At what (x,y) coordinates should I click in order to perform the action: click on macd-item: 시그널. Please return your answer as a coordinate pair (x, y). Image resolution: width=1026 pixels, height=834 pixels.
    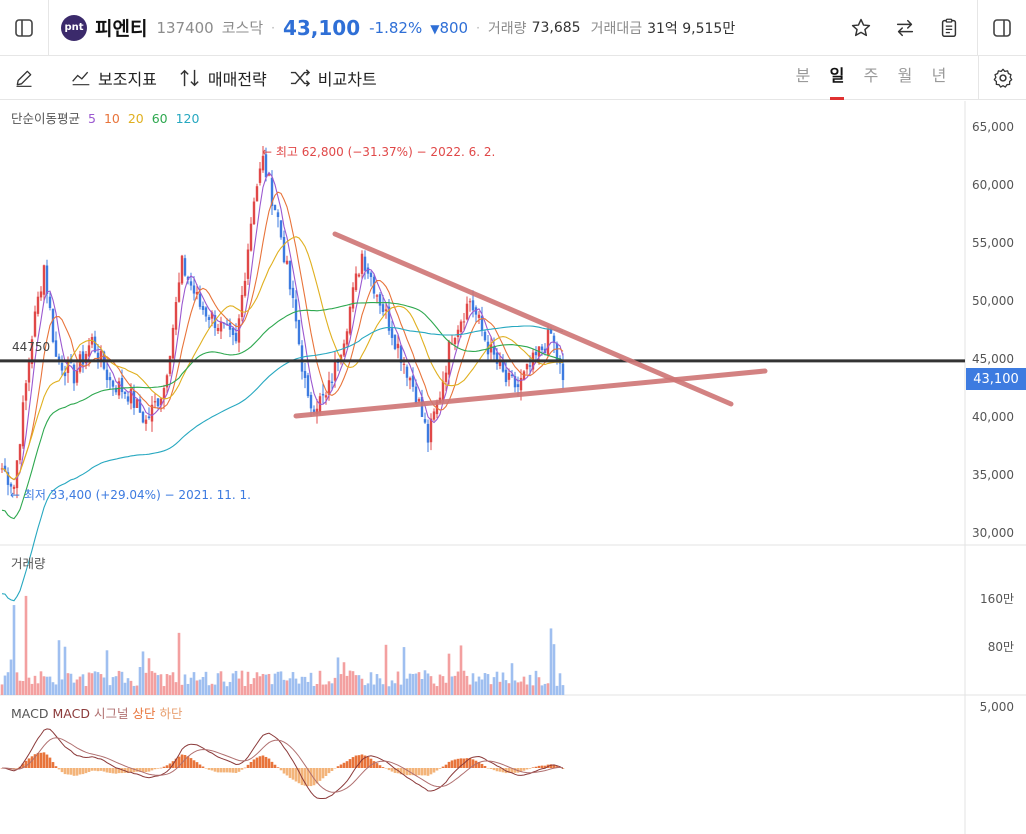
    Looking at the image, I should click on (111, 713).